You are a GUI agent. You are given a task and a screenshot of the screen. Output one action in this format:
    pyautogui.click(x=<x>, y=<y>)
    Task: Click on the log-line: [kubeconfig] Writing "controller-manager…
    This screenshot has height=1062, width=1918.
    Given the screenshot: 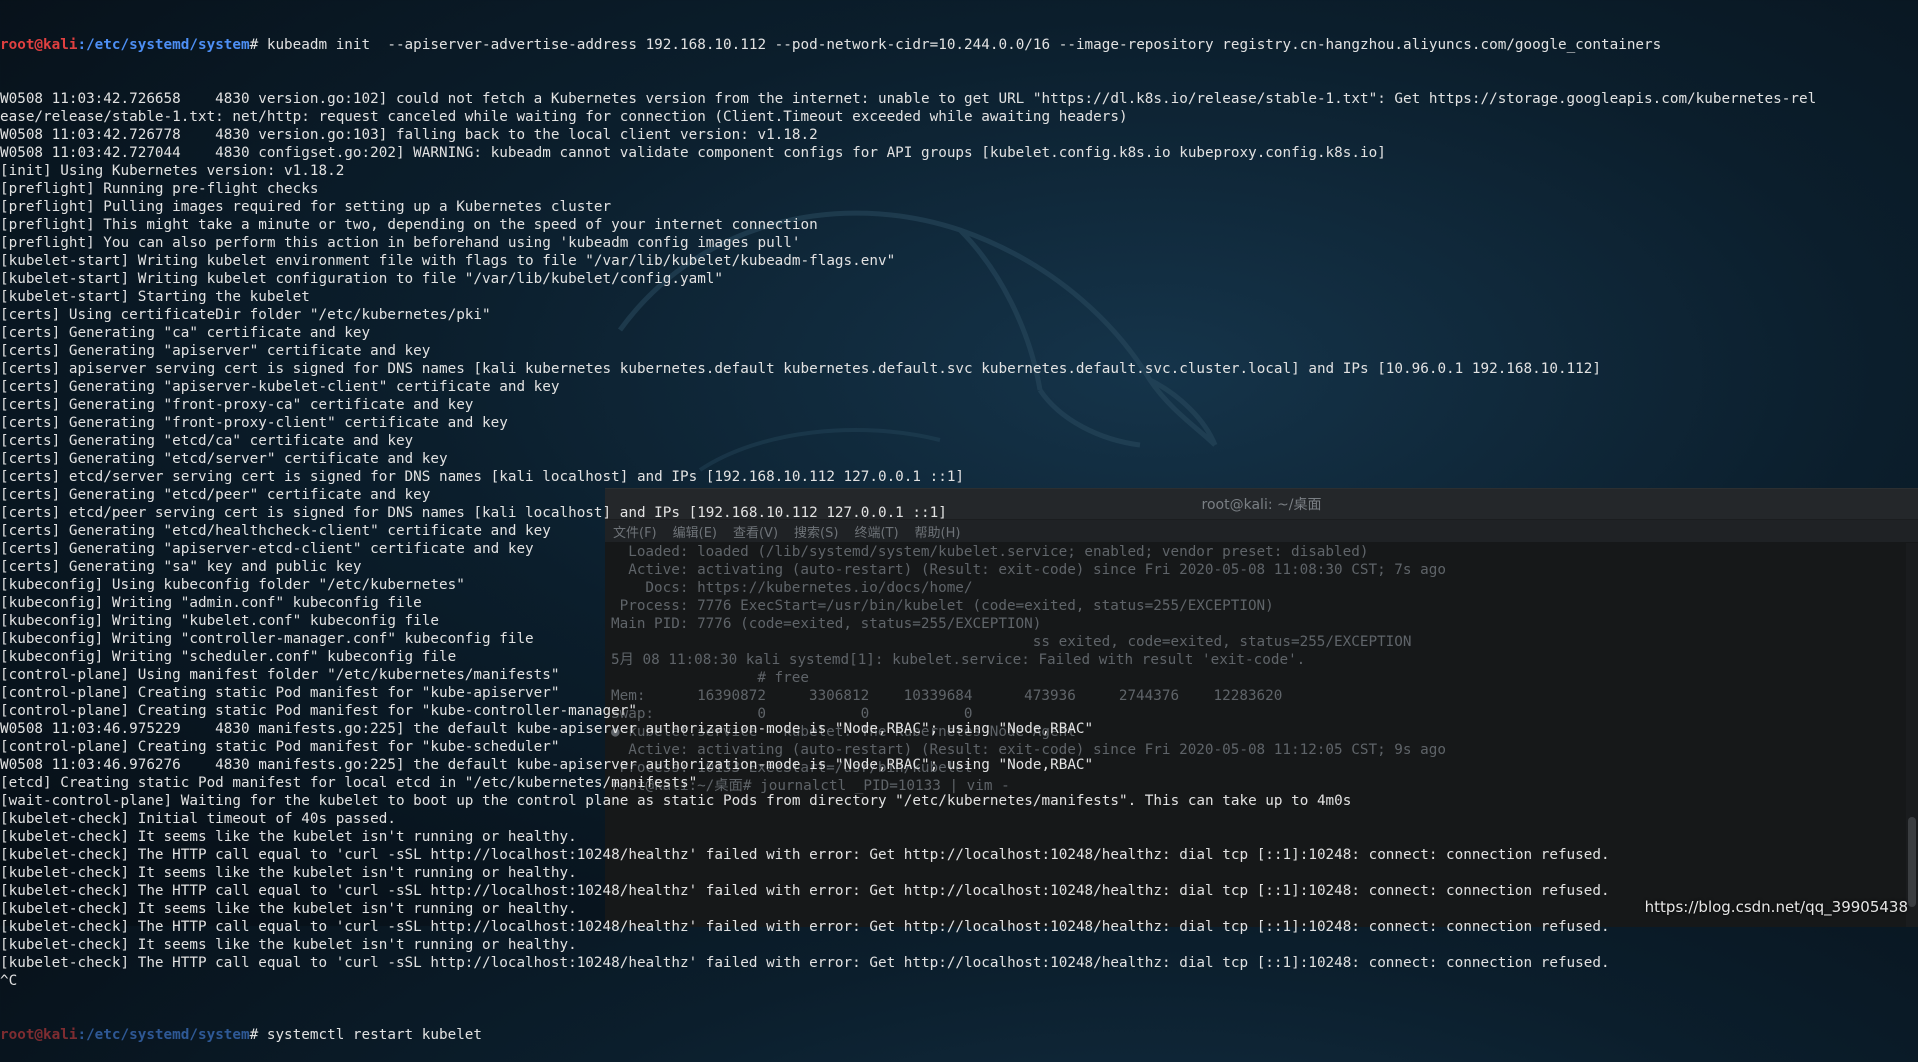 What is the action you would take?
    pyautogui.click(x=267, y=639)
    